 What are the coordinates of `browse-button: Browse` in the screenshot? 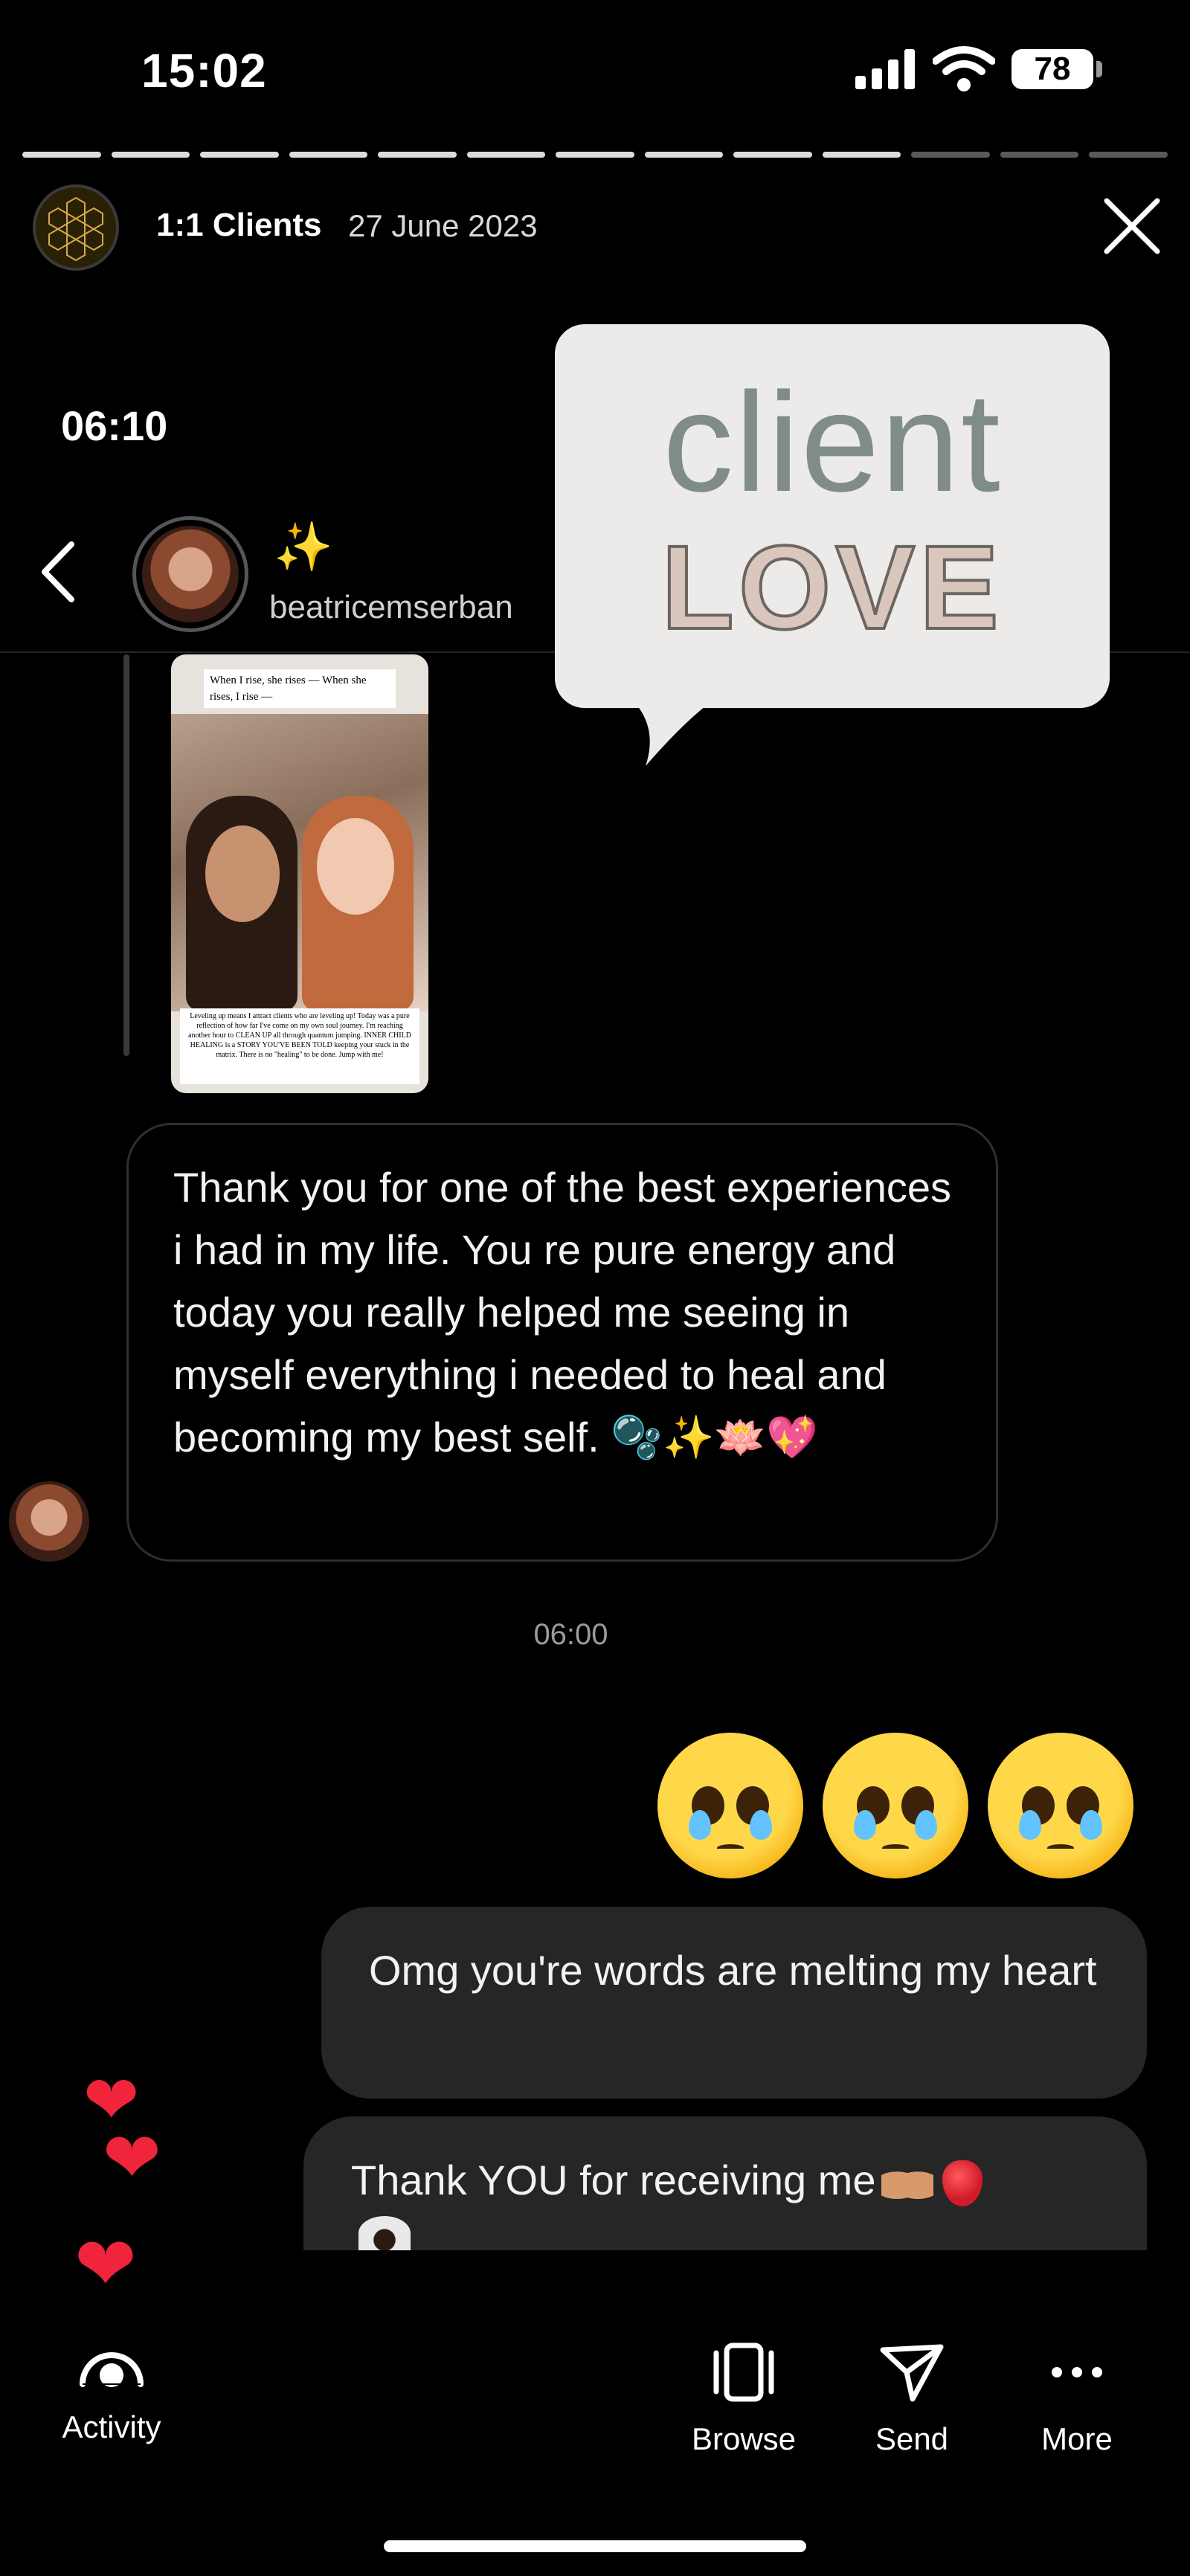 It's located at (743, 2399).